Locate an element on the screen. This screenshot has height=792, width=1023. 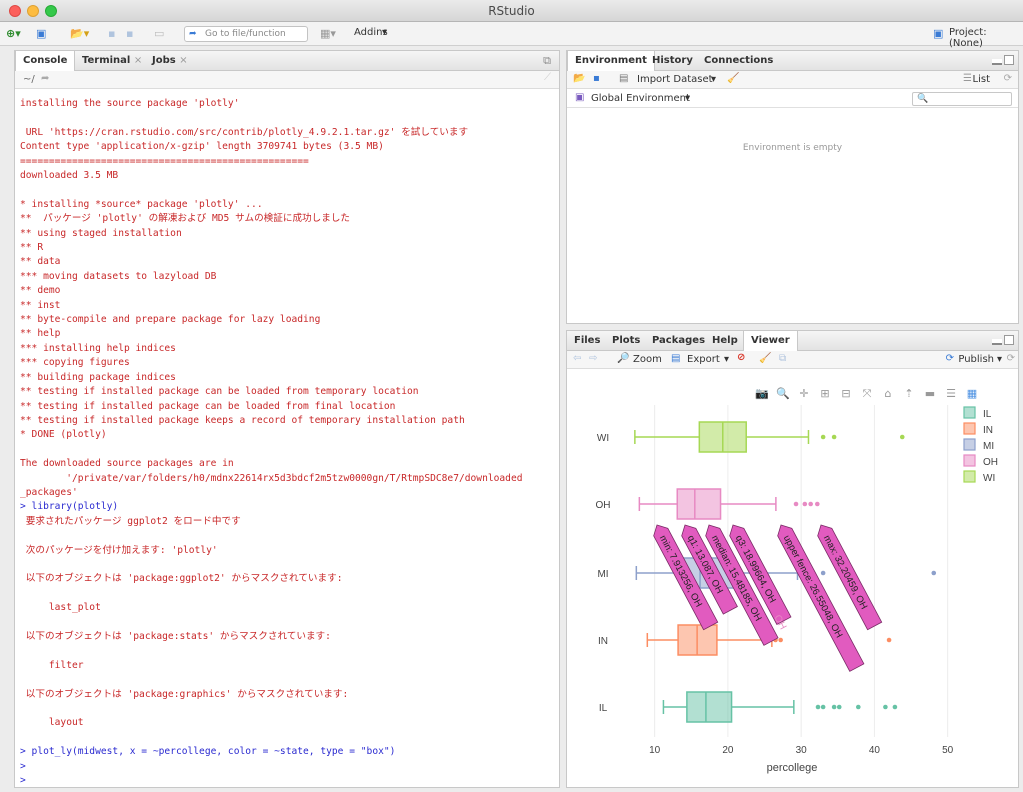
clear-console-icon: ⟋ is located at coordinates (547, 77).